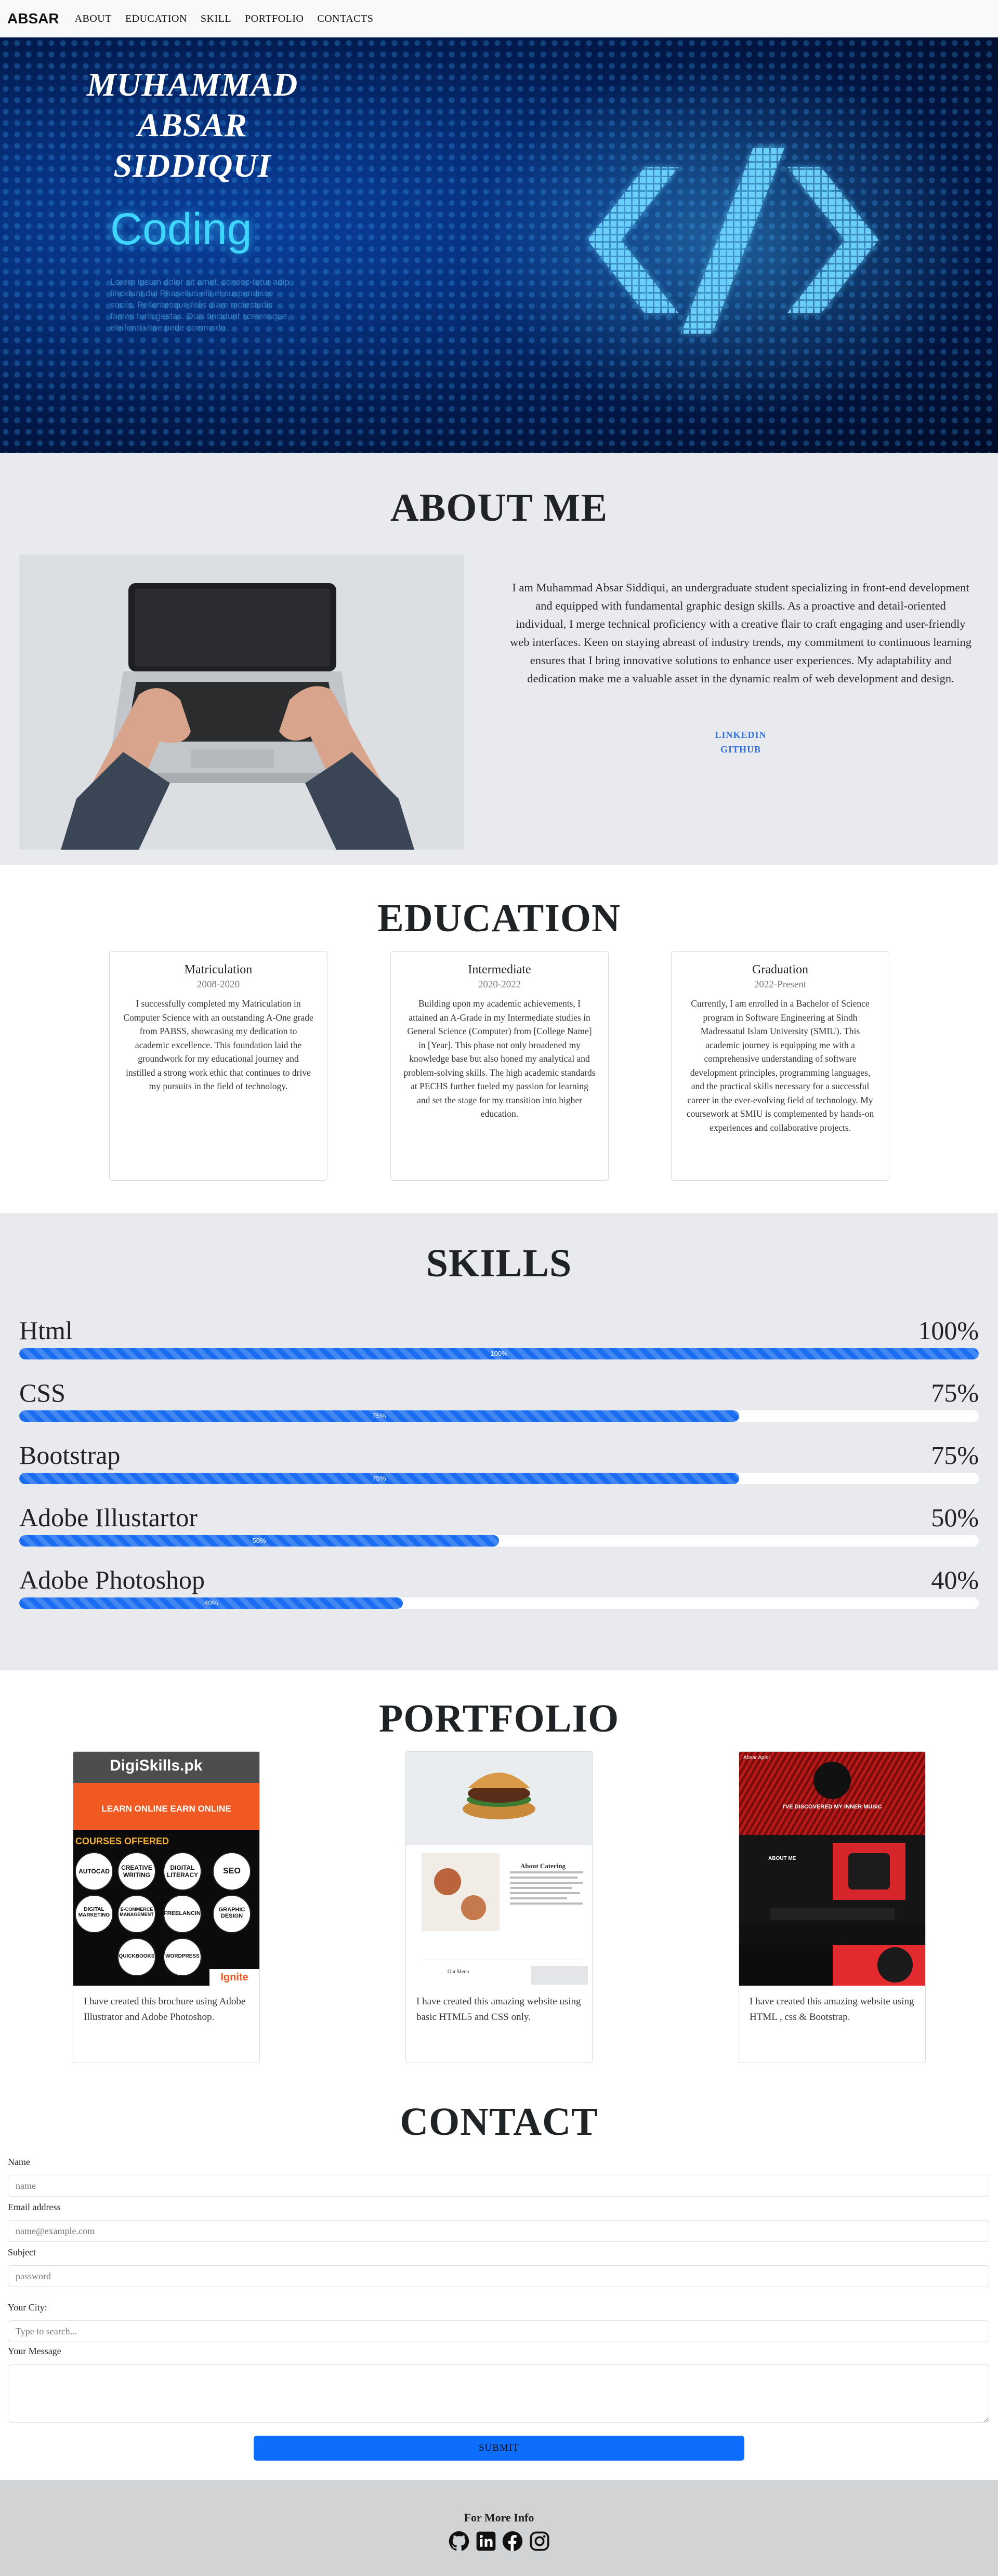 The height and width of the screenshot is (2576, 998). I want to click on music-site-about: ABOUT ME, so click(782, 1858).